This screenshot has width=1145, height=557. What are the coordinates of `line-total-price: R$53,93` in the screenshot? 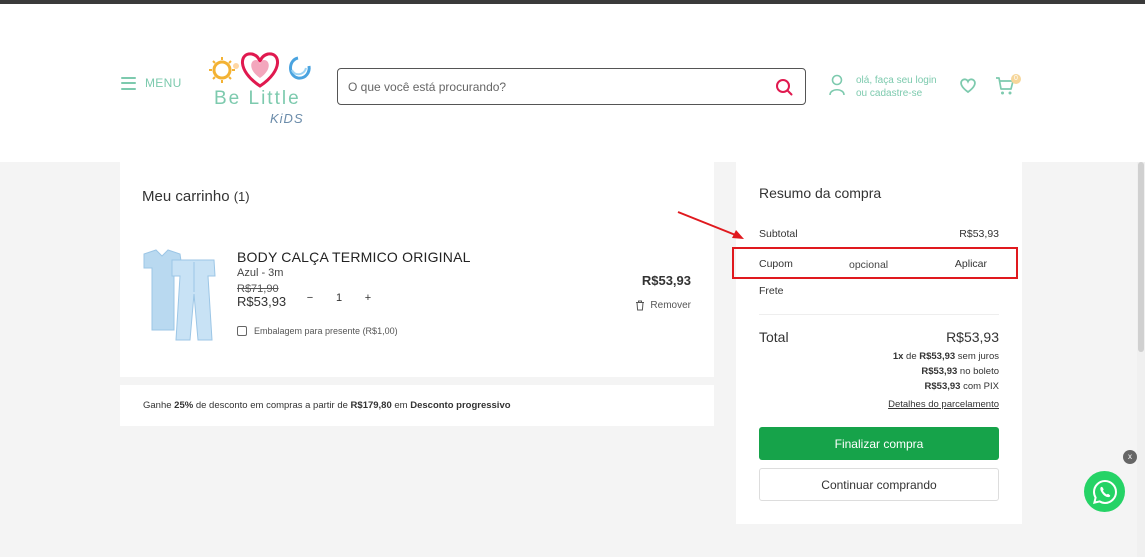 It's located at (666, 280).